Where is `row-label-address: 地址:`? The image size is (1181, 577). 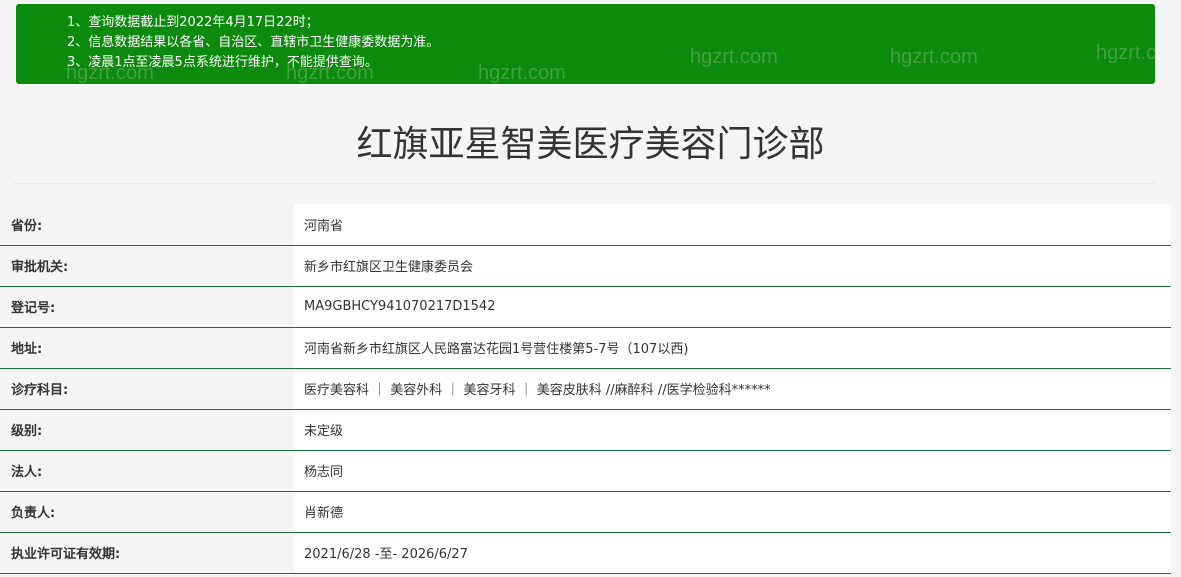
row-label-address: 地址: is located at coordinates (147, 348).